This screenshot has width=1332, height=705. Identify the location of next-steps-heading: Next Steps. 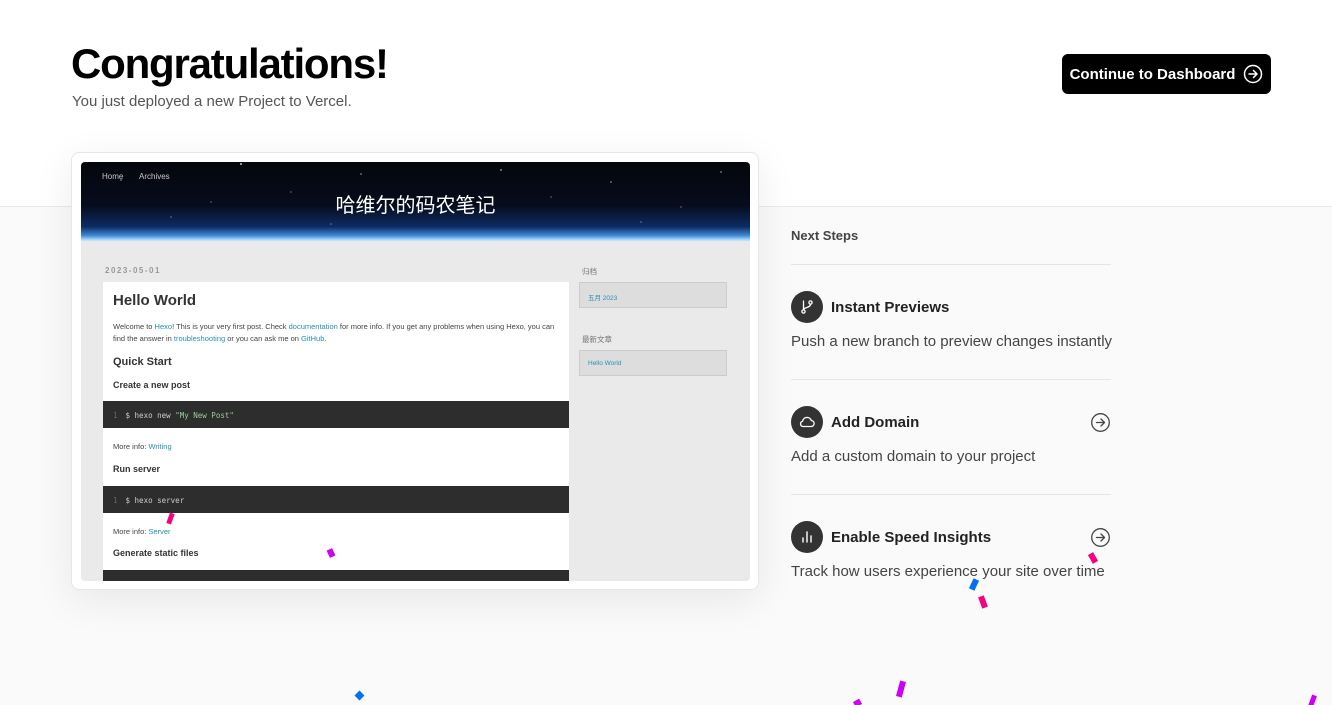
(825, 235).